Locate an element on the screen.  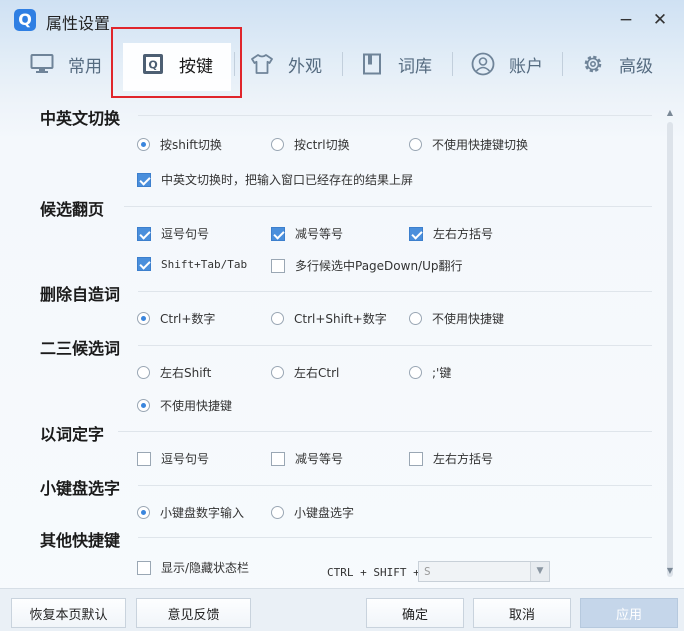
radio-candidate-none: 不使用快捷键 is located at coordinates (184, 405).